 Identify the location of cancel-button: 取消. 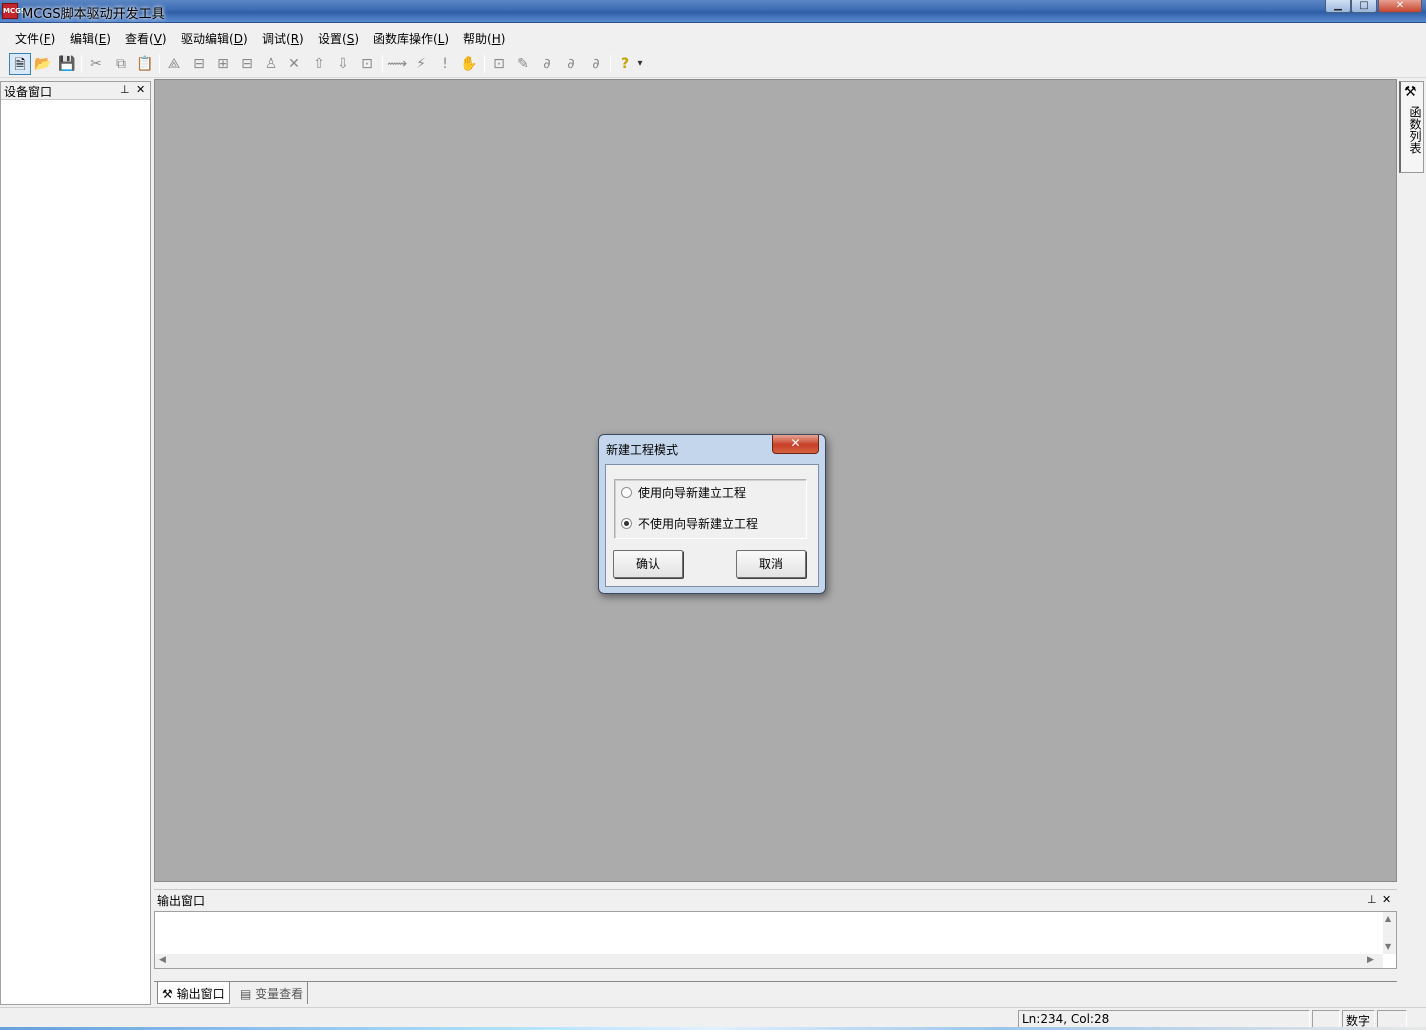
(771, 564).